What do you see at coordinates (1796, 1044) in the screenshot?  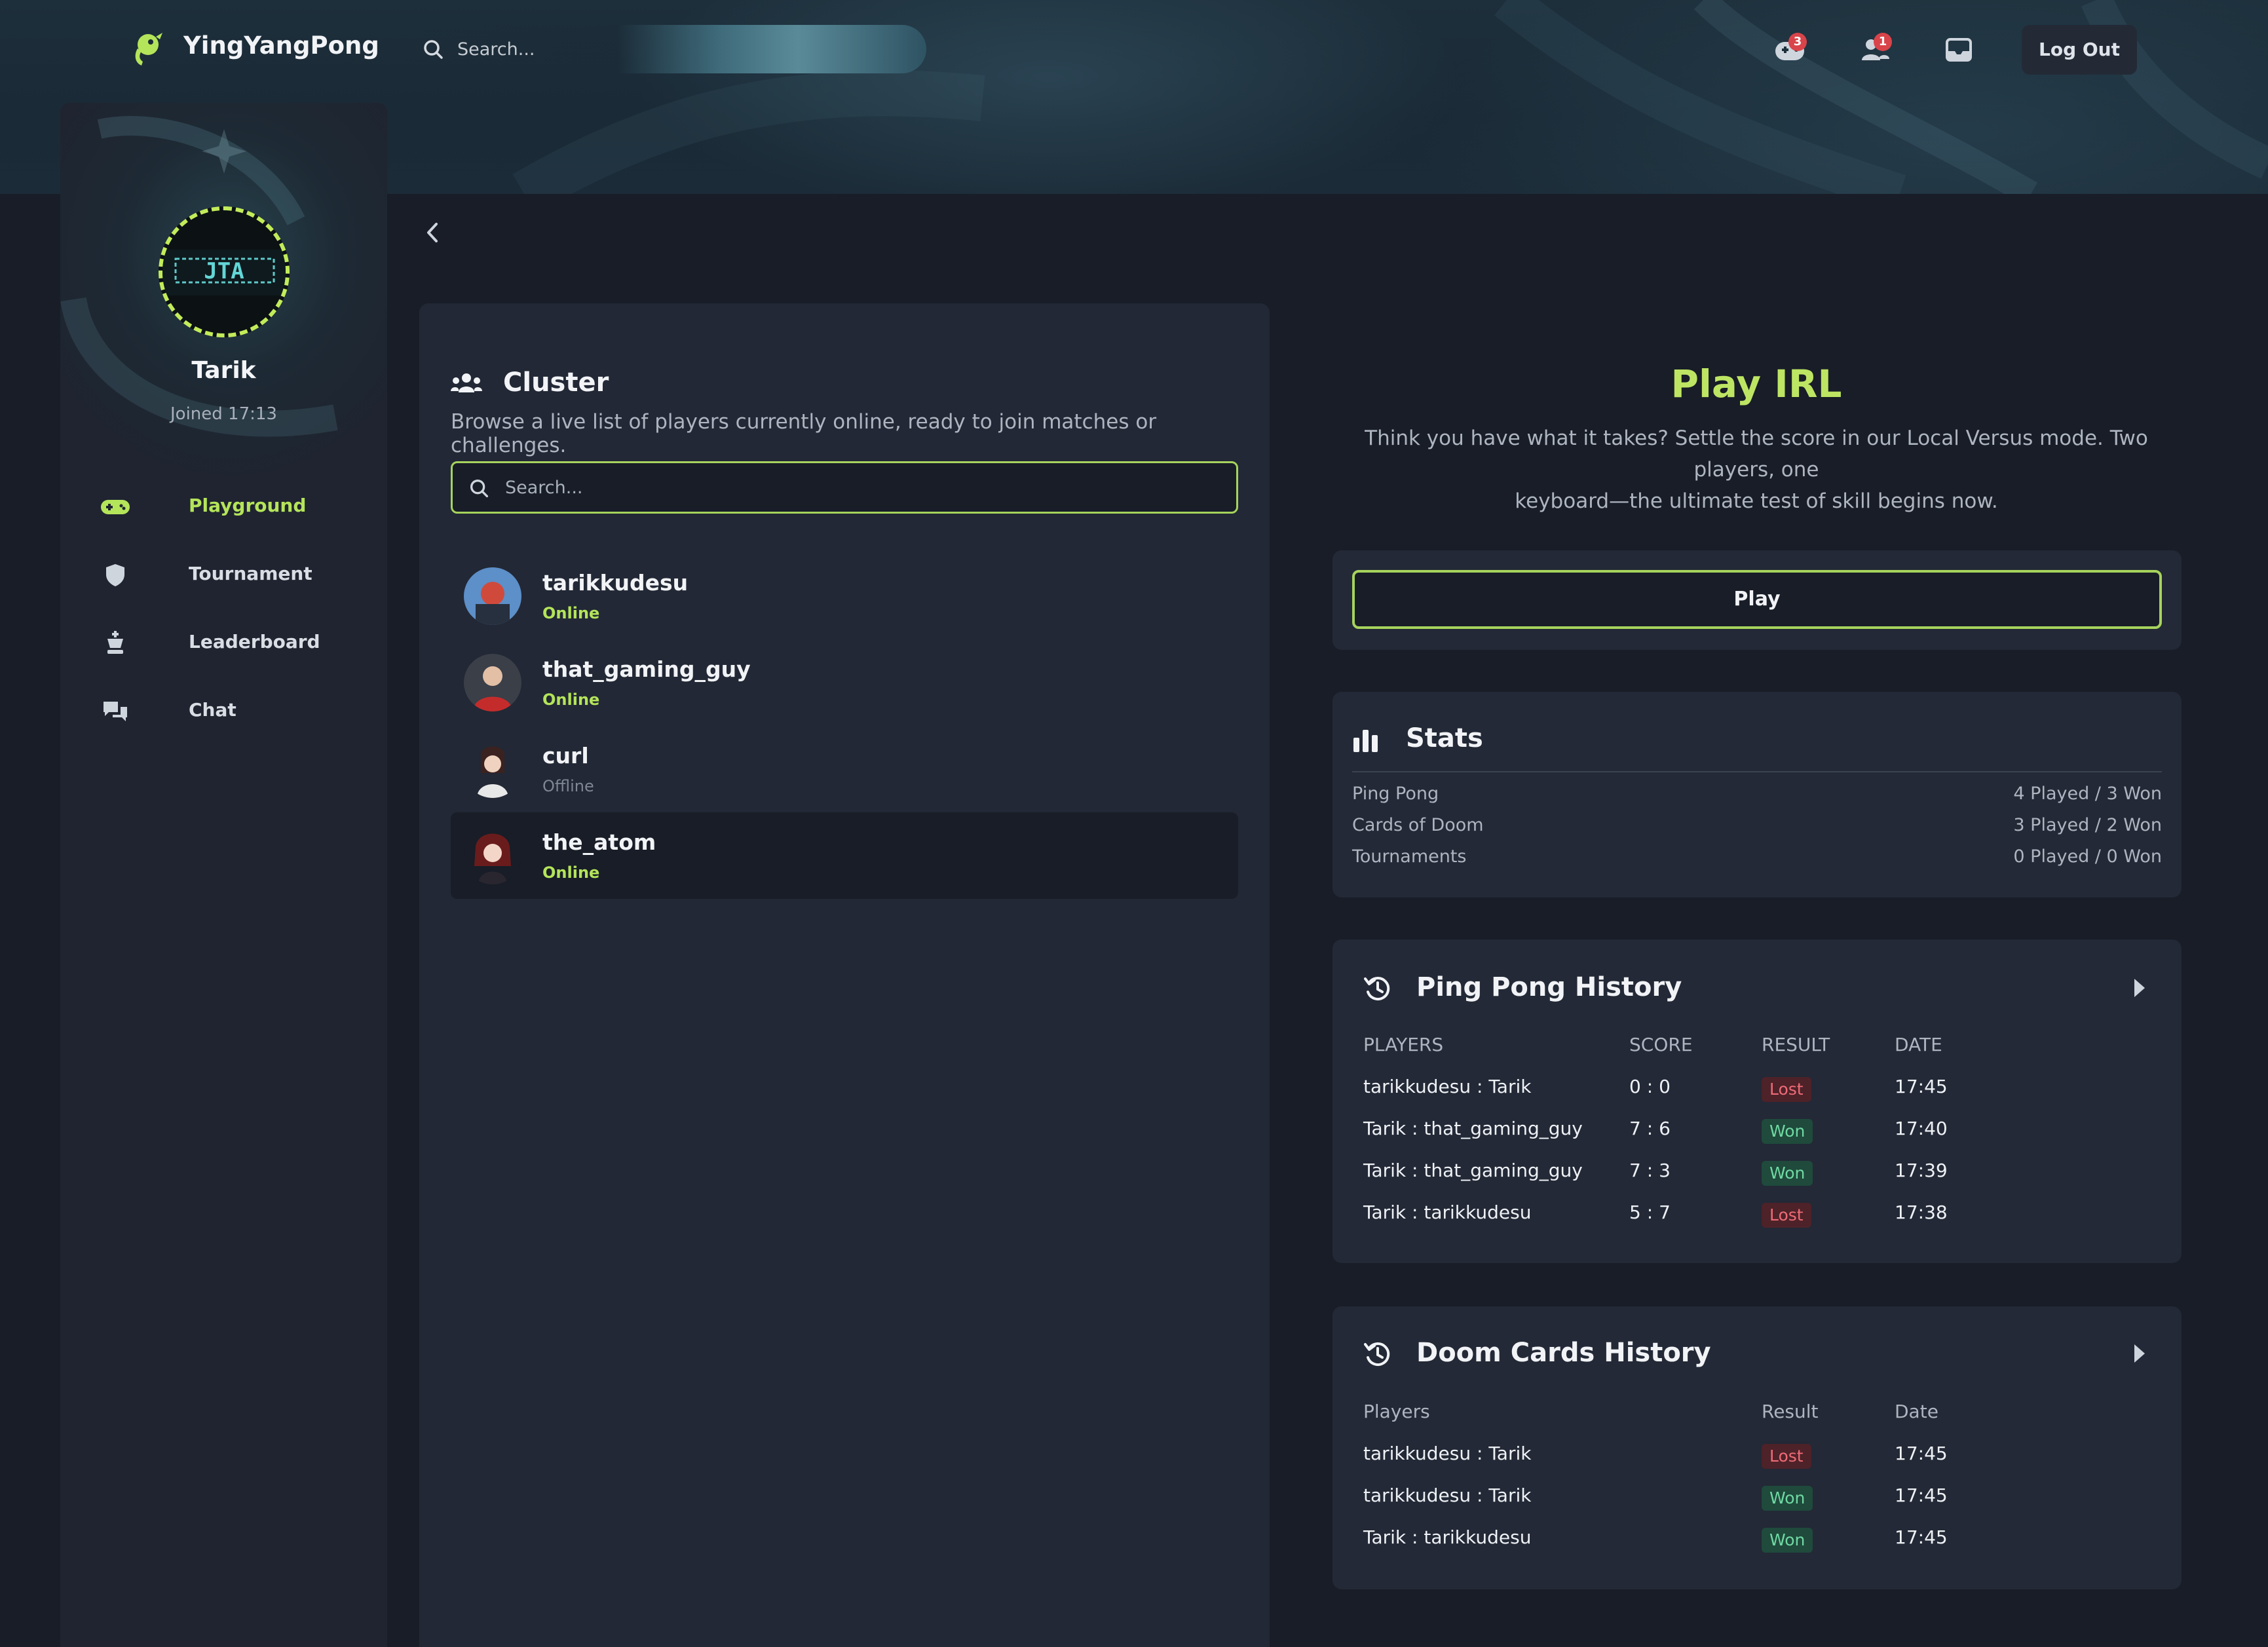 I see `col-header-result: RESULT` at bounding box center [1796, 1044].